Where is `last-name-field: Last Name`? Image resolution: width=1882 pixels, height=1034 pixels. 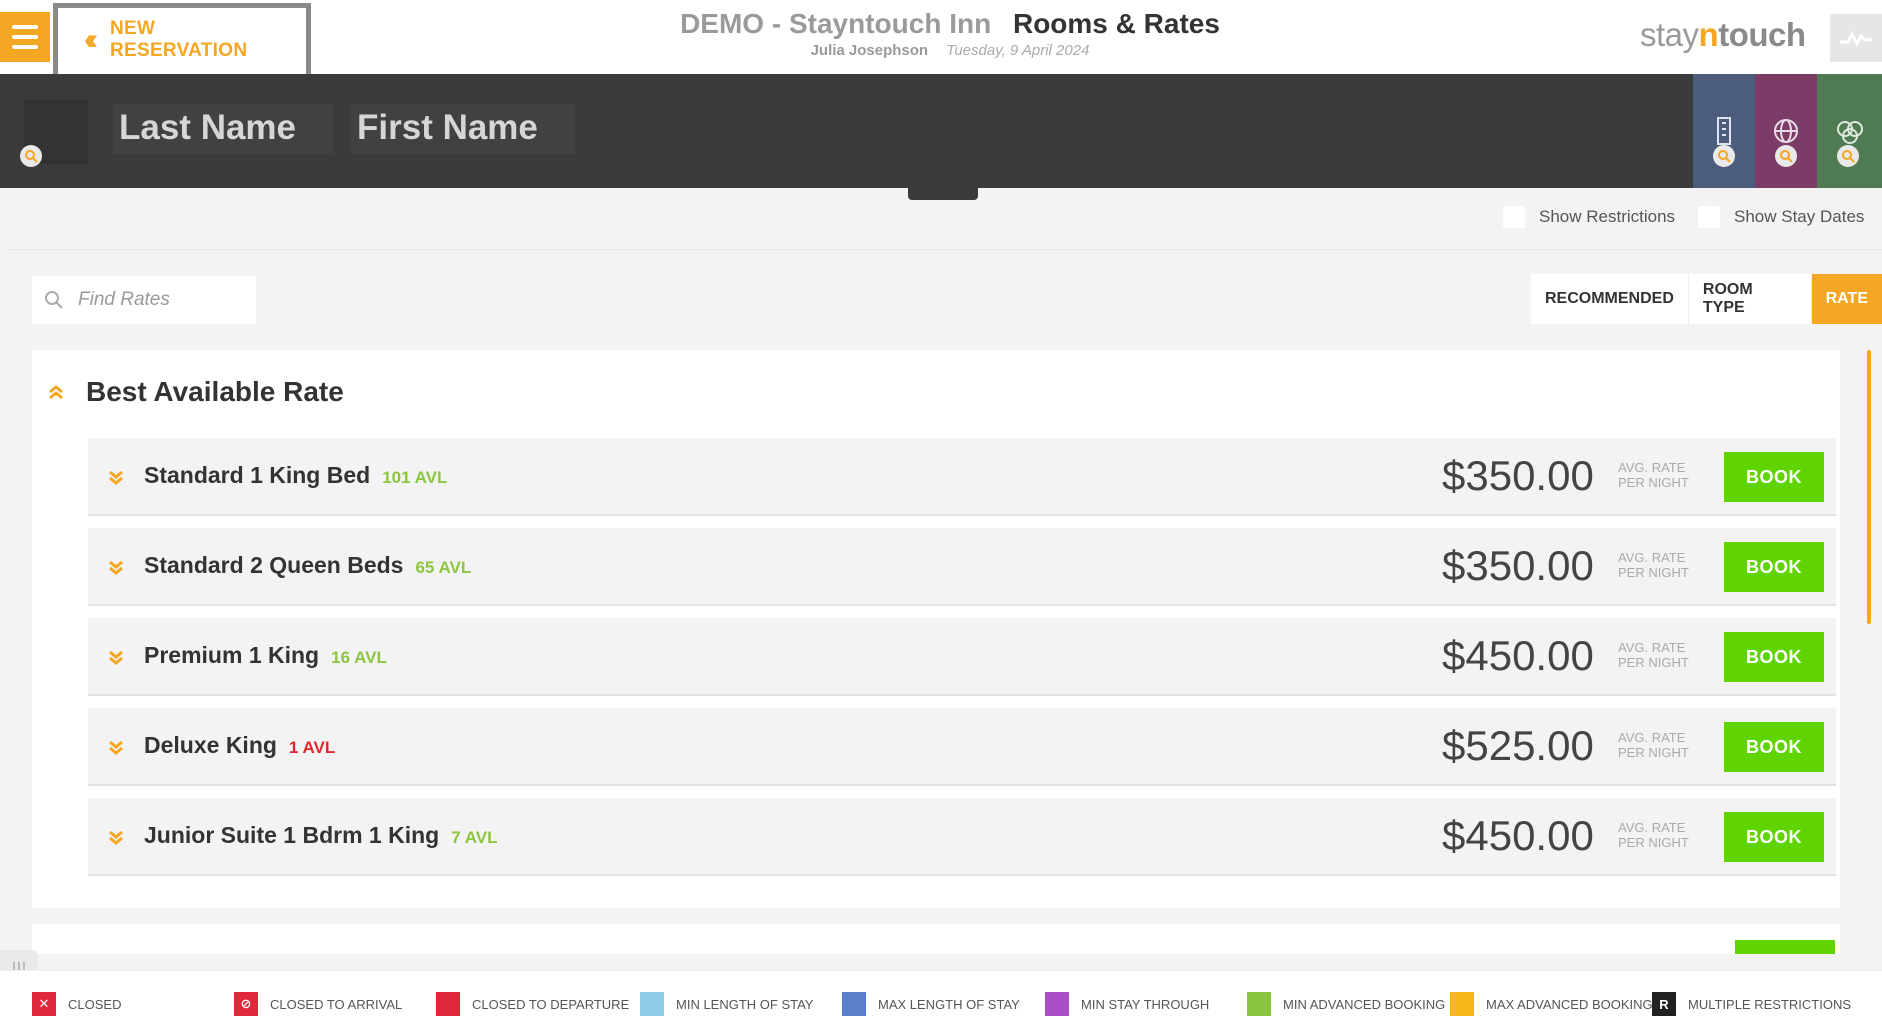 last-name-field: Last Name is located at coordinates (223, 129).